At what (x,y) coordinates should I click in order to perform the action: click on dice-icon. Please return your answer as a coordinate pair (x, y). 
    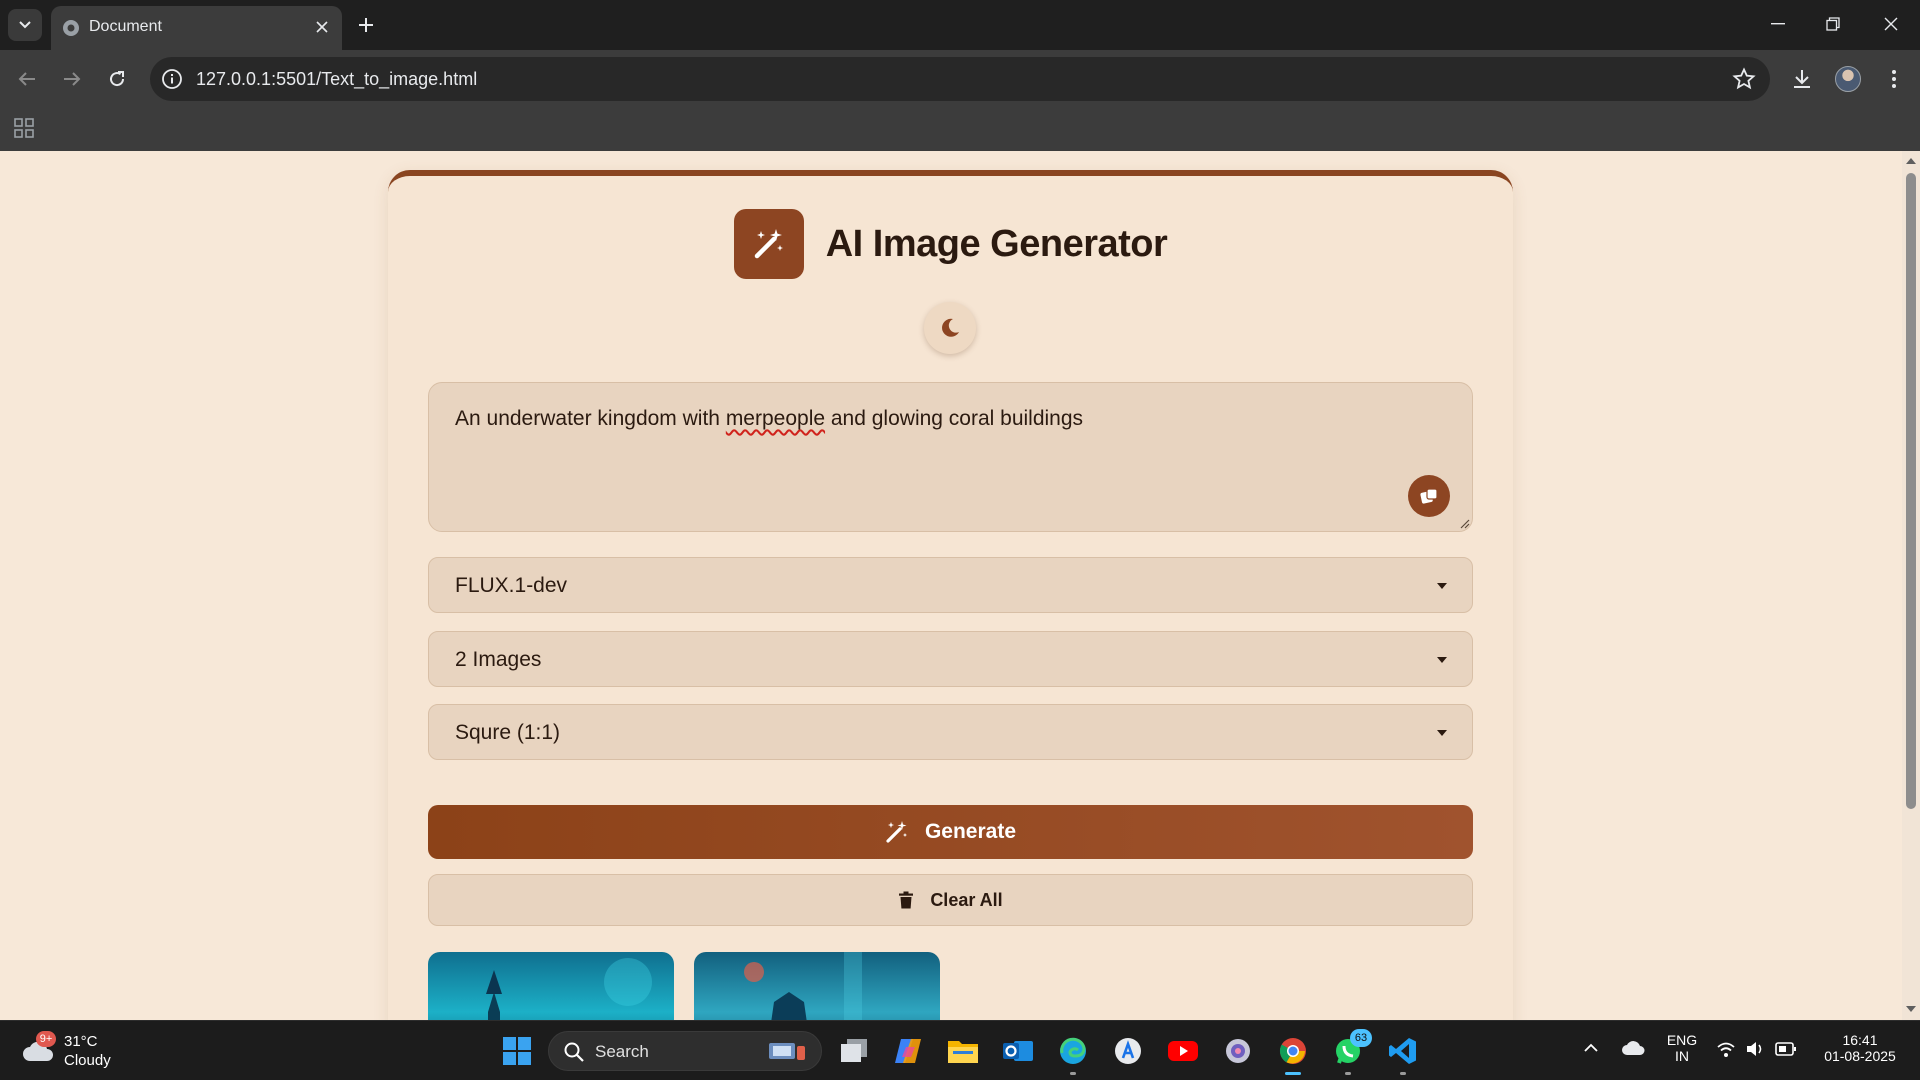
    Looking at the image, I should click on (1429, 496).